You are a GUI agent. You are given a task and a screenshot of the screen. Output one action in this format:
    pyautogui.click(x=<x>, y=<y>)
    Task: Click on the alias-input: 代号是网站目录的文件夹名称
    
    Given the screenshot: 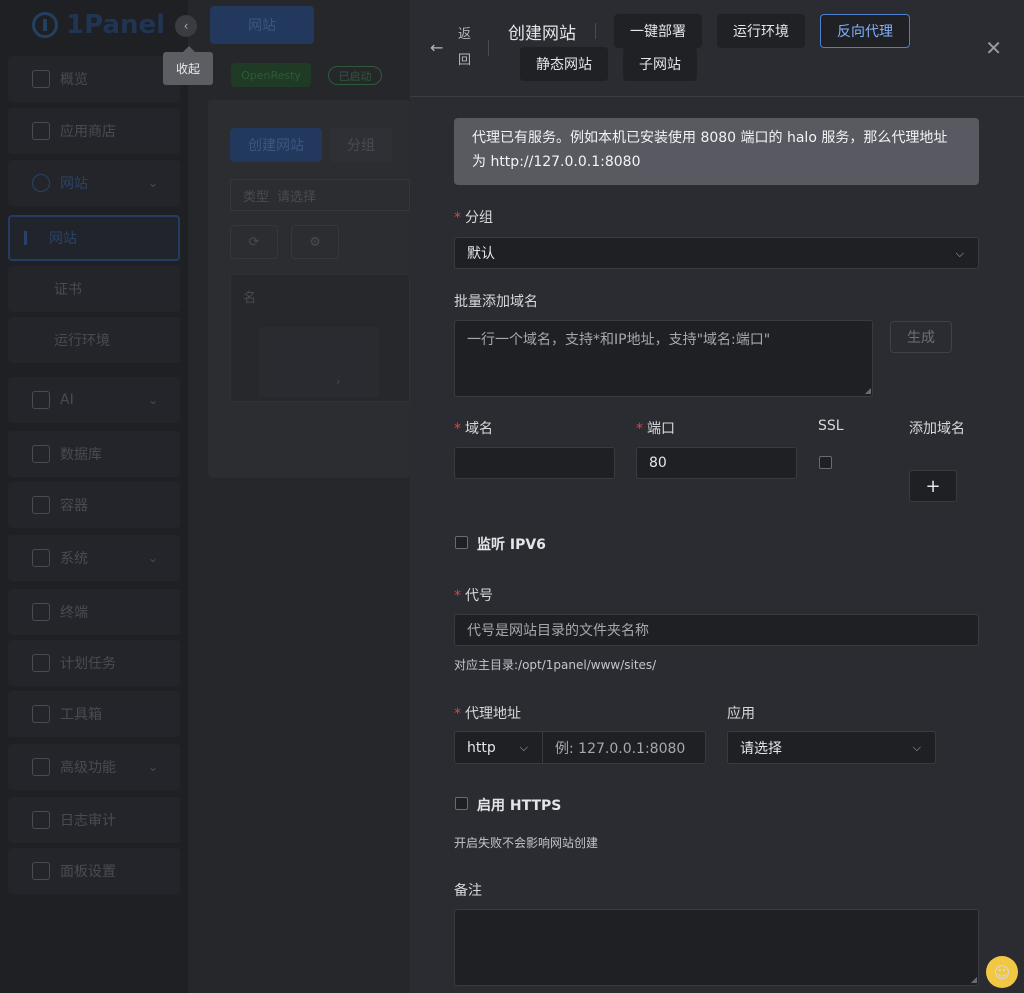 What is the action you would take?
    pyautogui.click(x=716, y=630)
    